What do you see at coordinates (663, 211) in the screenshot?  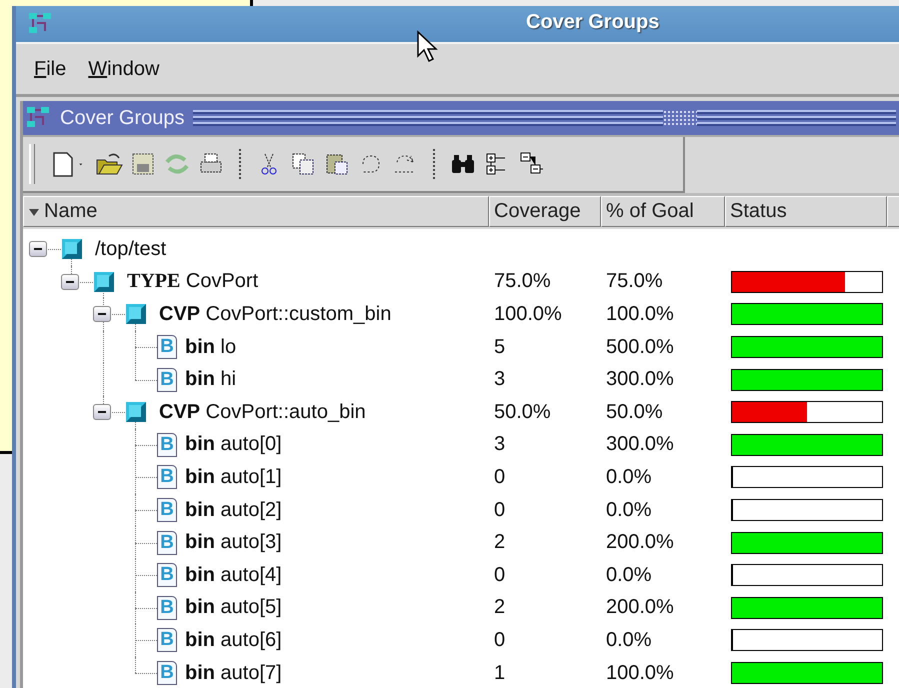 I see `column-header: % of Goal` at bounding box center [663, 211].